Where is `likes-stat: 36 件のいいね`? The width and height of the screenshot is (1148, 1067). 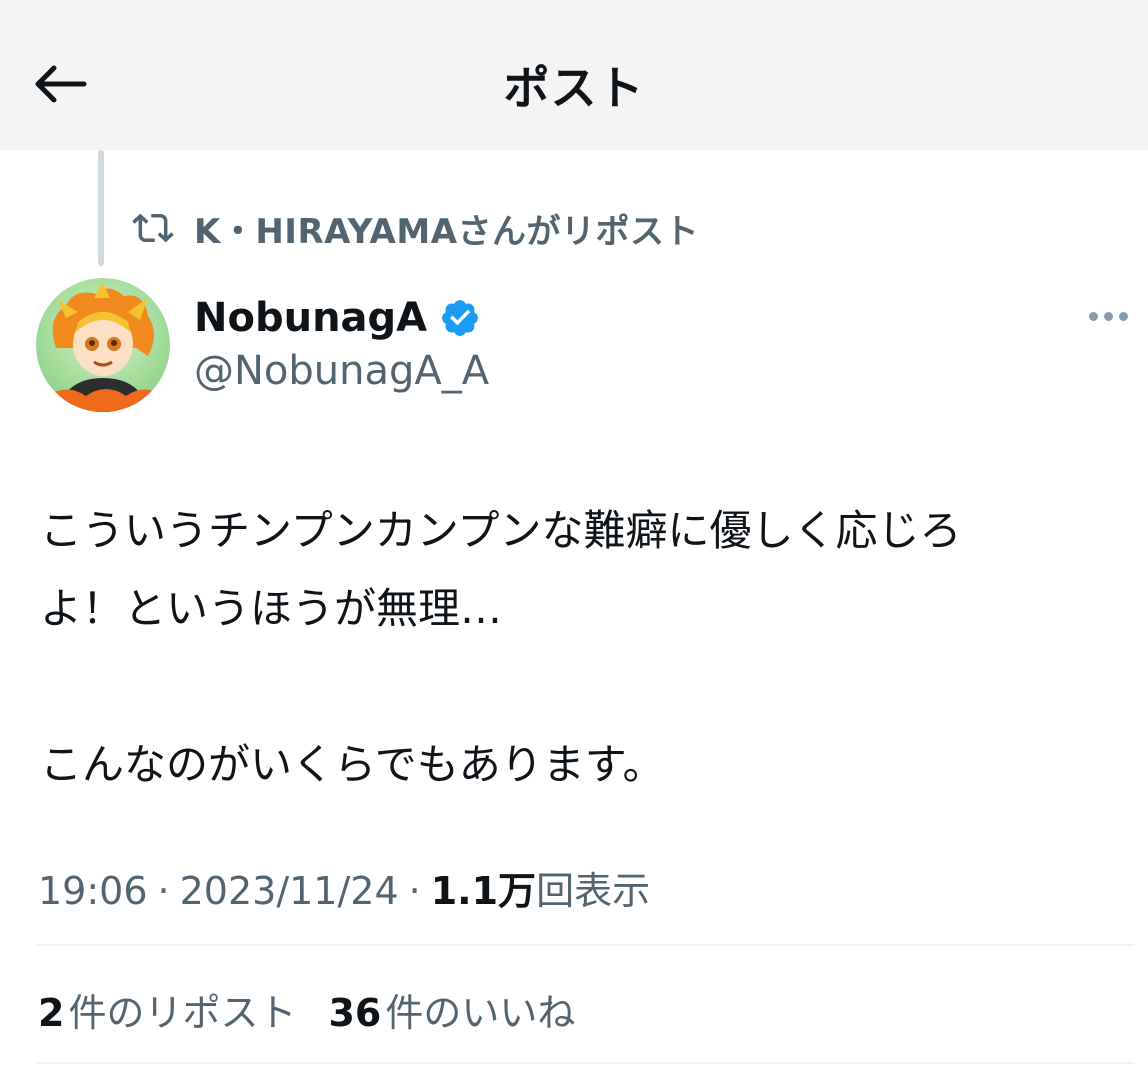
likes-stat: 36 件のいいね is located at coordinates (451, 1009).